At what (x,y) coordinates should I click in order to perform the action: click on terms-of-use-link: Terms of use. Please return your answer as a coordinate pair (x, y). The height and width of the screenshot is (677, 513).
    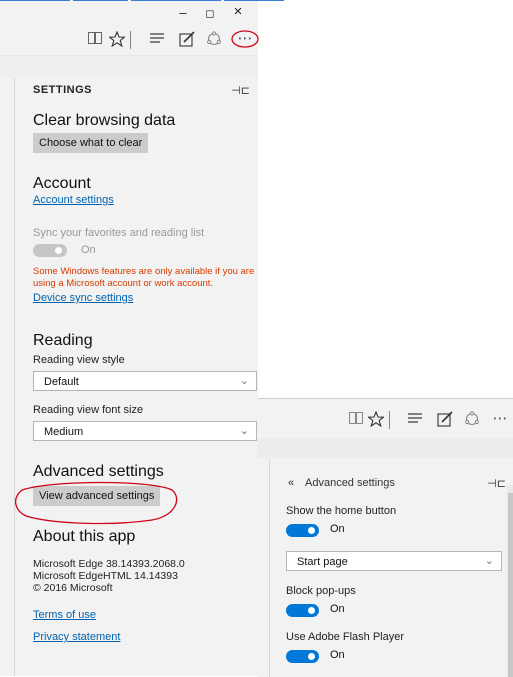
    Looking at the image, I should click on (64, 615).